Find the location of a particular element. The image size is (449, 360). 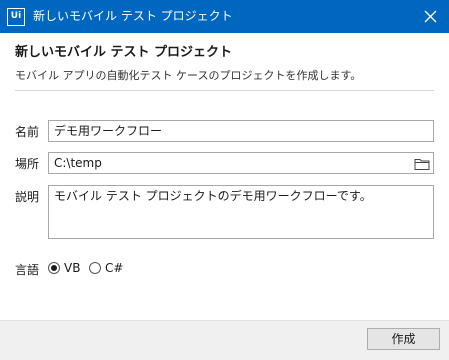

radio-vb is located at coordinates (54, 268).